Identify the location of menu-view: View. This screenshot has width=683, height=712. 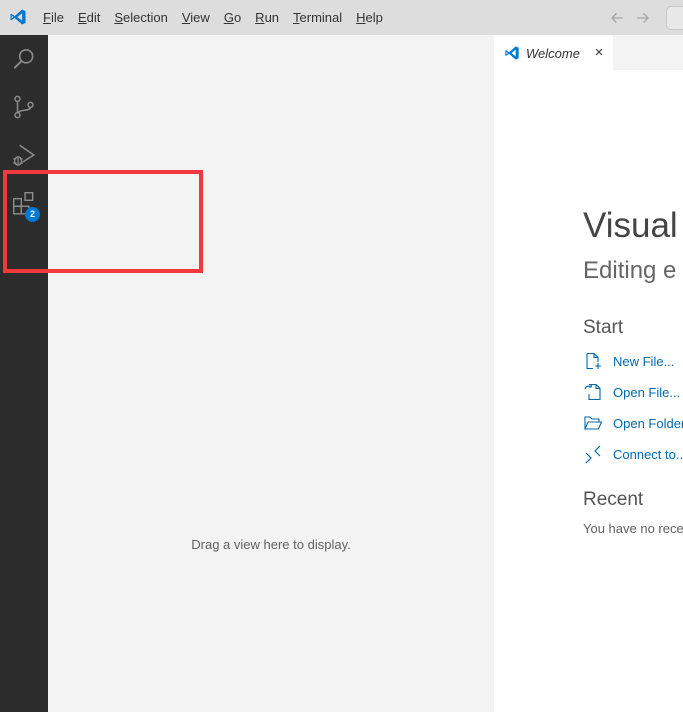
(196, 17).